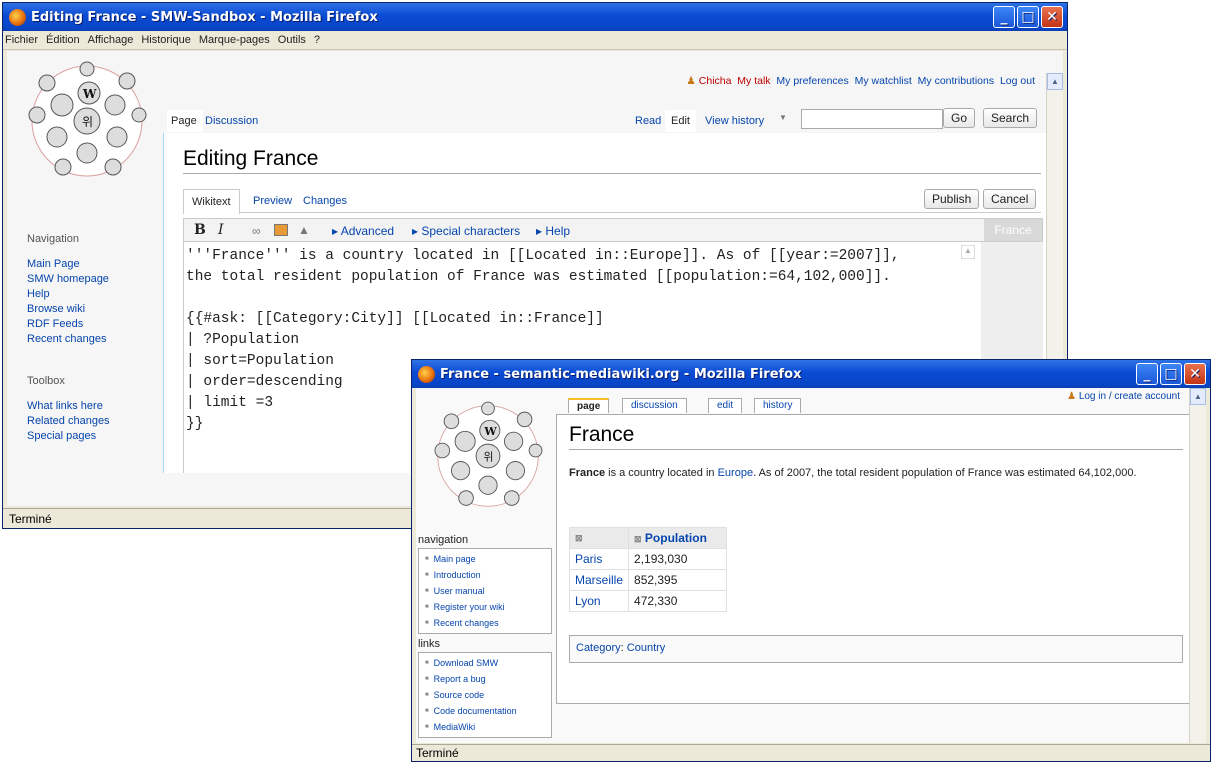 The image size is (1212, 763). What do you see at coordinates (317, 40) in the screenshot?
I see `menu-help: ?` at bounding box center [317, 40].